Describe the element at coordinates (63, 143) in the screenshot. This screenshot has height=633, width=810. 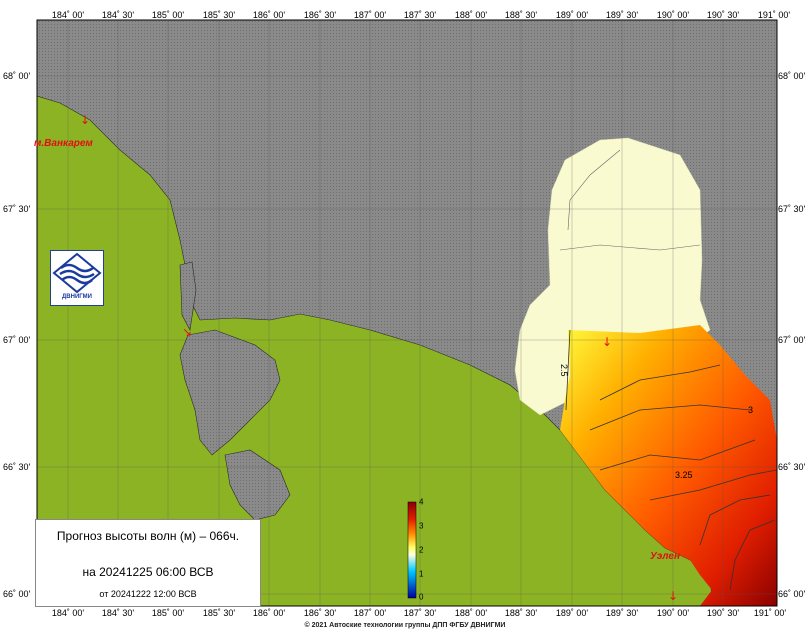
I see `place-label-vankarem: м.Ванкарем` at that location.